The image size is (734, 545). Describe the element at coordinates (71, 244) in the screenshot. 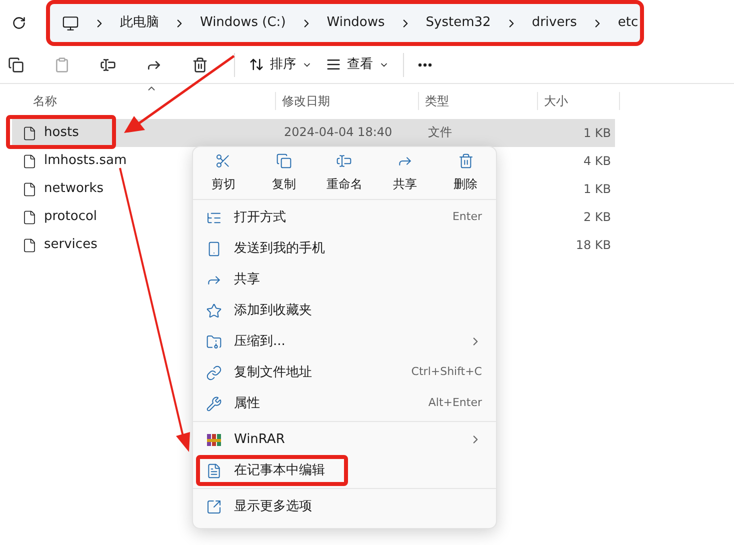

I see `file-name: services` at that location.